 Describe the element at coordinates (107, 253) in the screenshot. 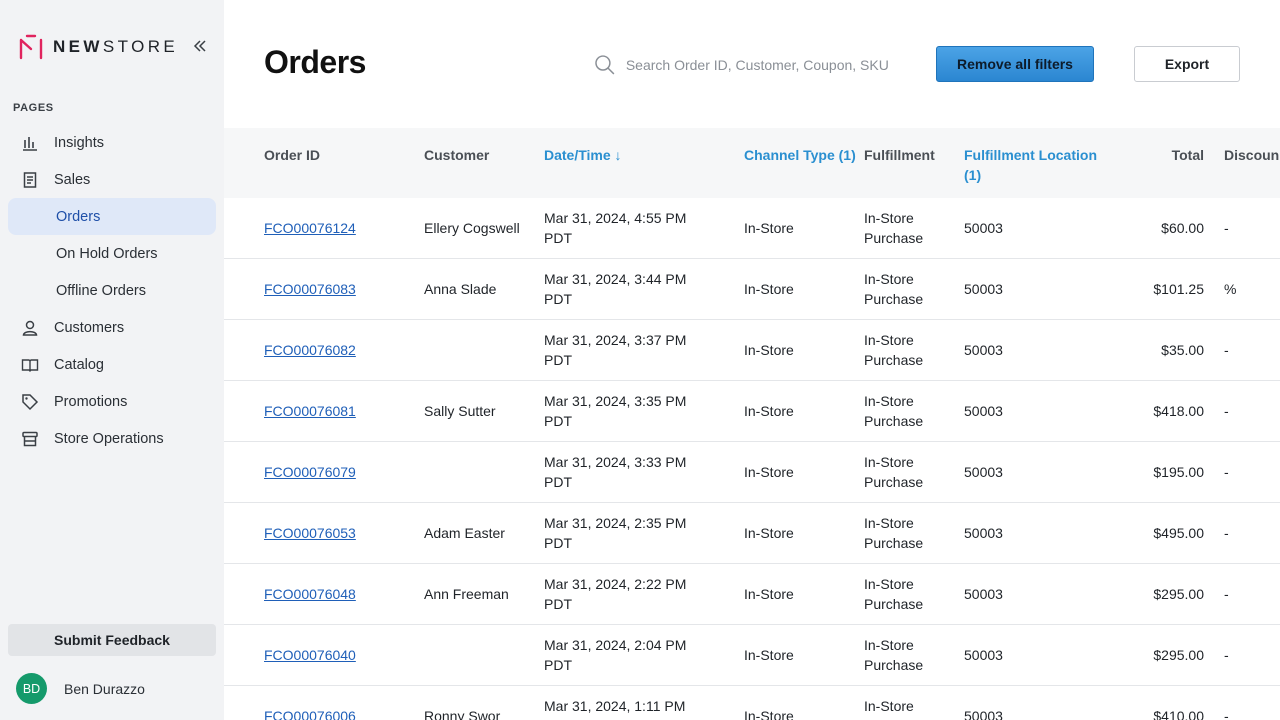

I see `sidebar-item-label: On Hold Orders` at that location.